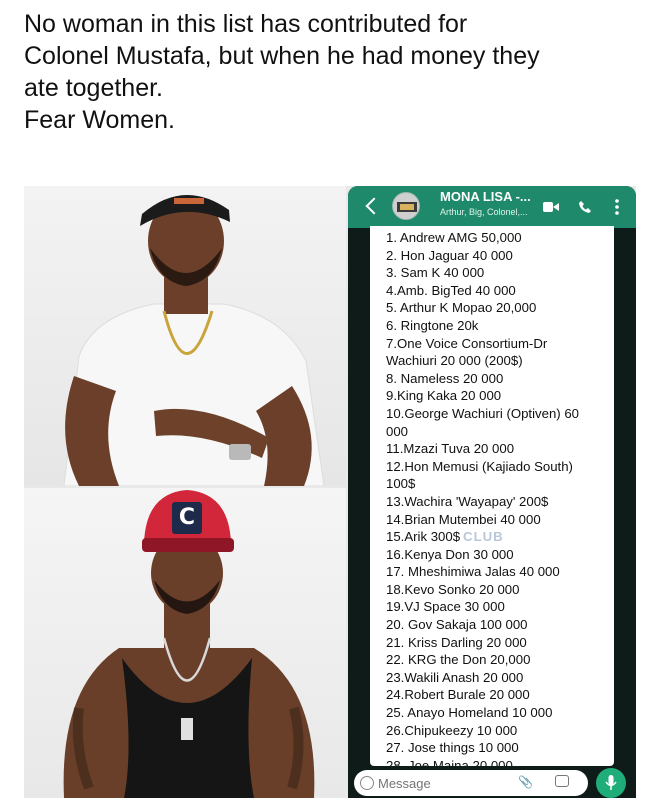 Image resolution: width=656 pixels, height=800 pixels. I want to click on cap-letter: C, so click(187, 517).